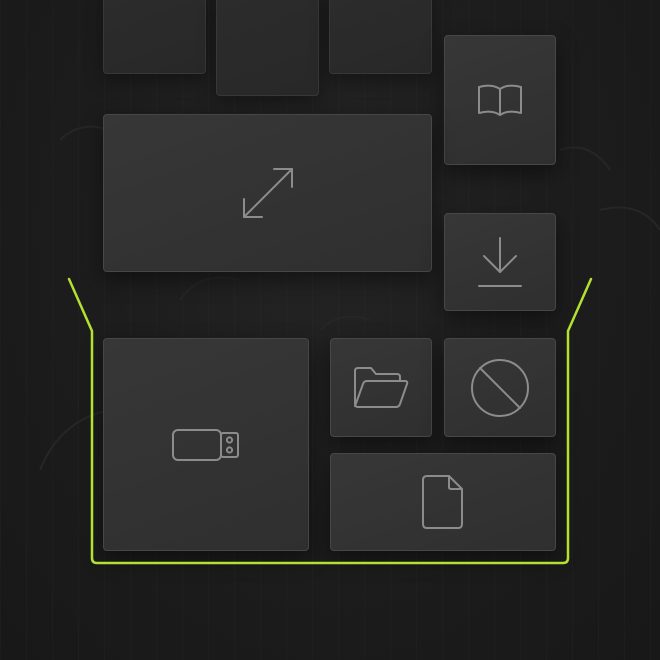 Image resolution: width=660 pixels, height=660 pixels. I want to click on prohibited-icon, so click(500, 388).